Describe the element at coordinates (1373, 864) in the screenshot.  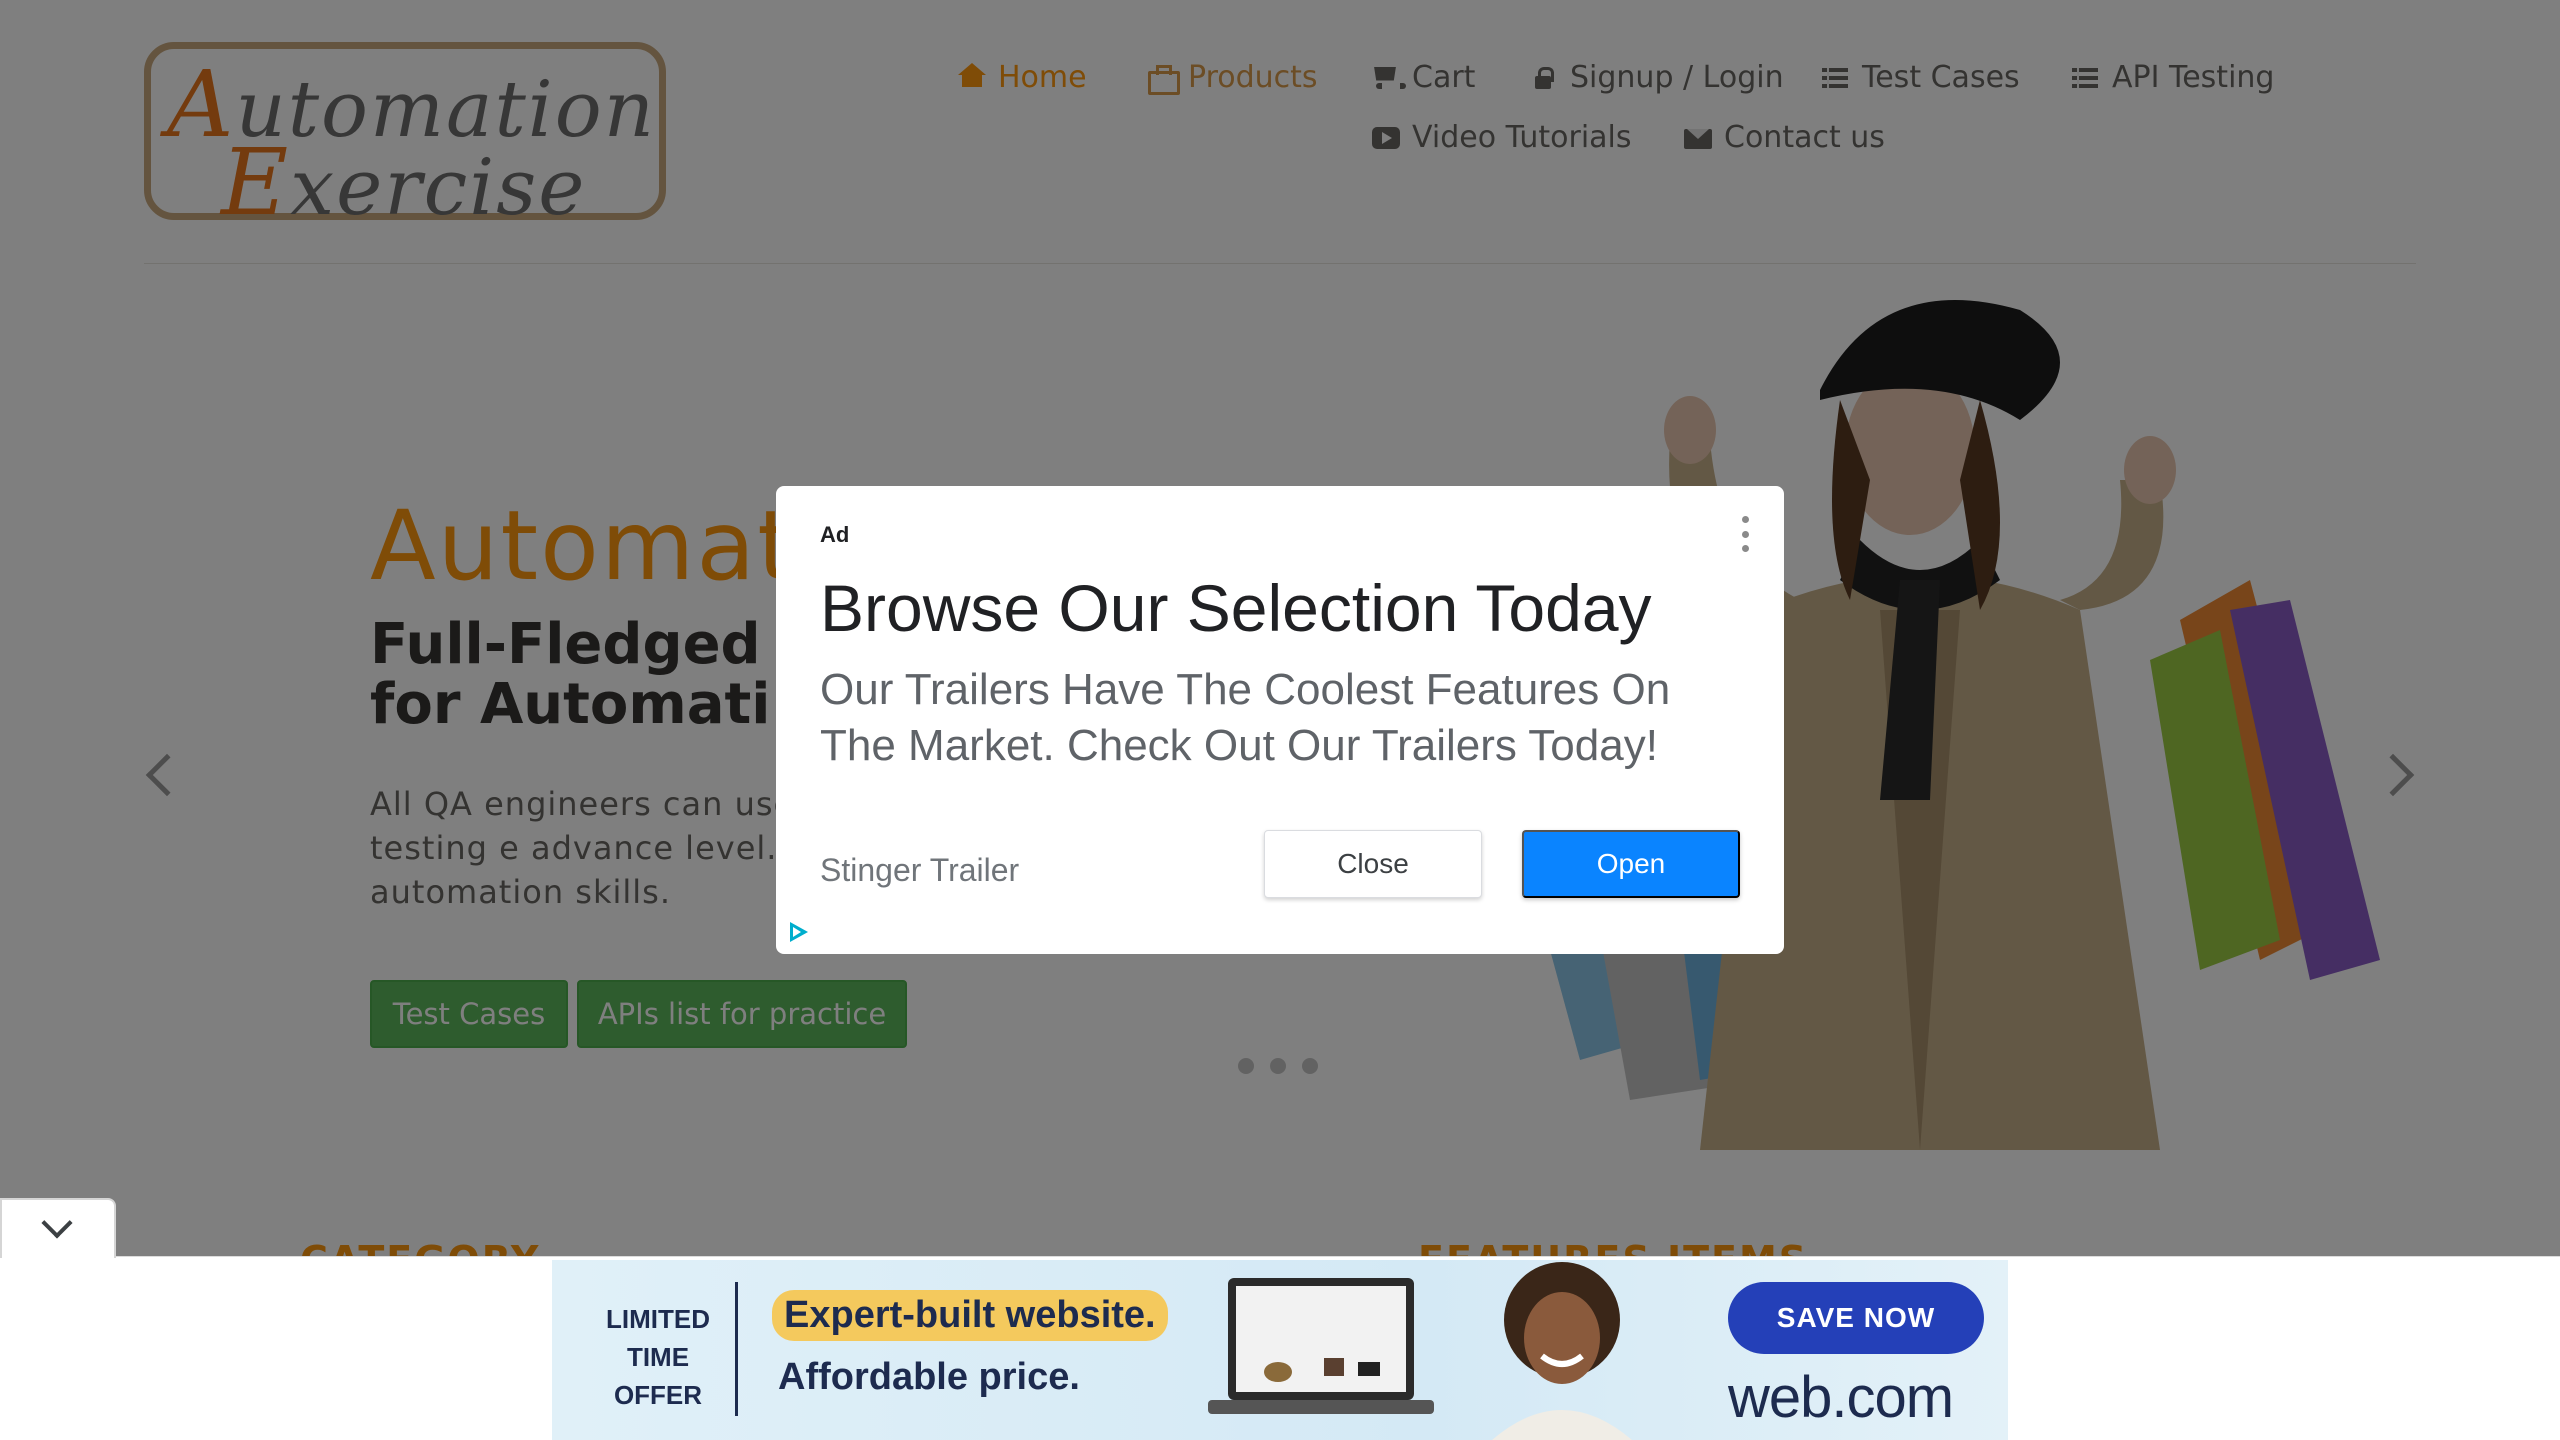
I see `ad-close-button: Close` at that location.